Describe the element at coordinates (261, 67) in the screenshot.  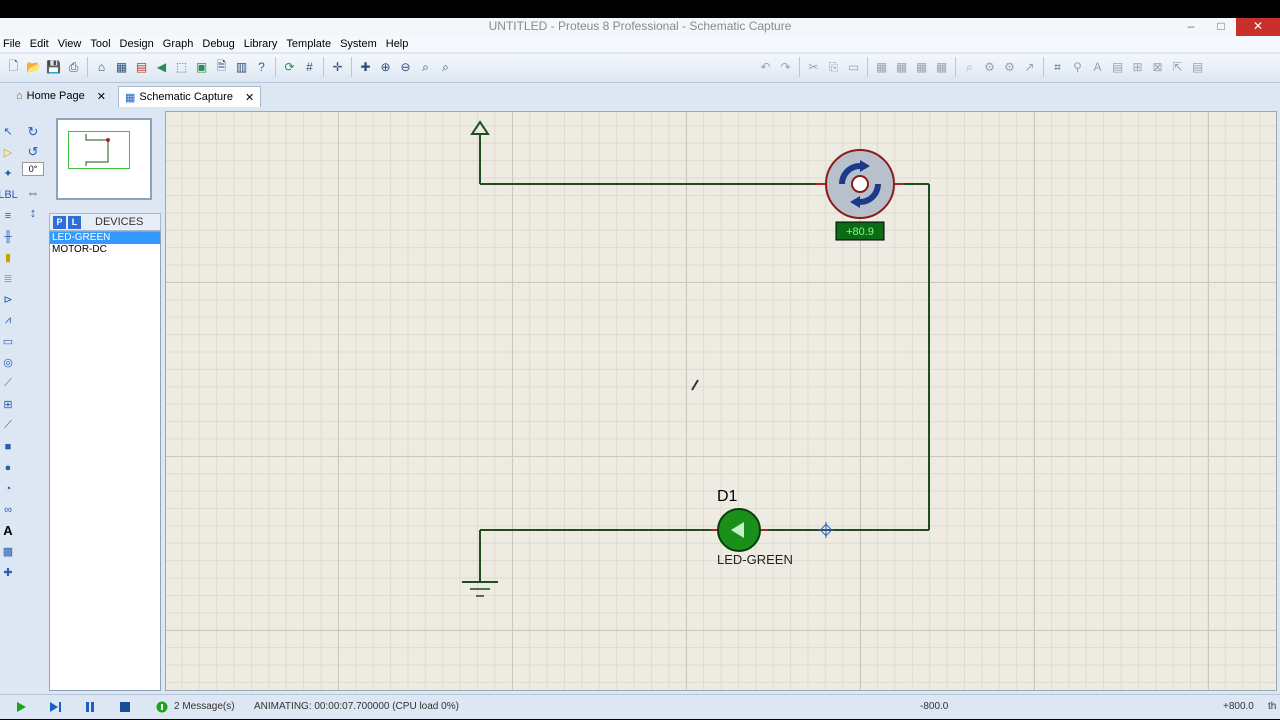
I see `help-icon: ?` at that location.